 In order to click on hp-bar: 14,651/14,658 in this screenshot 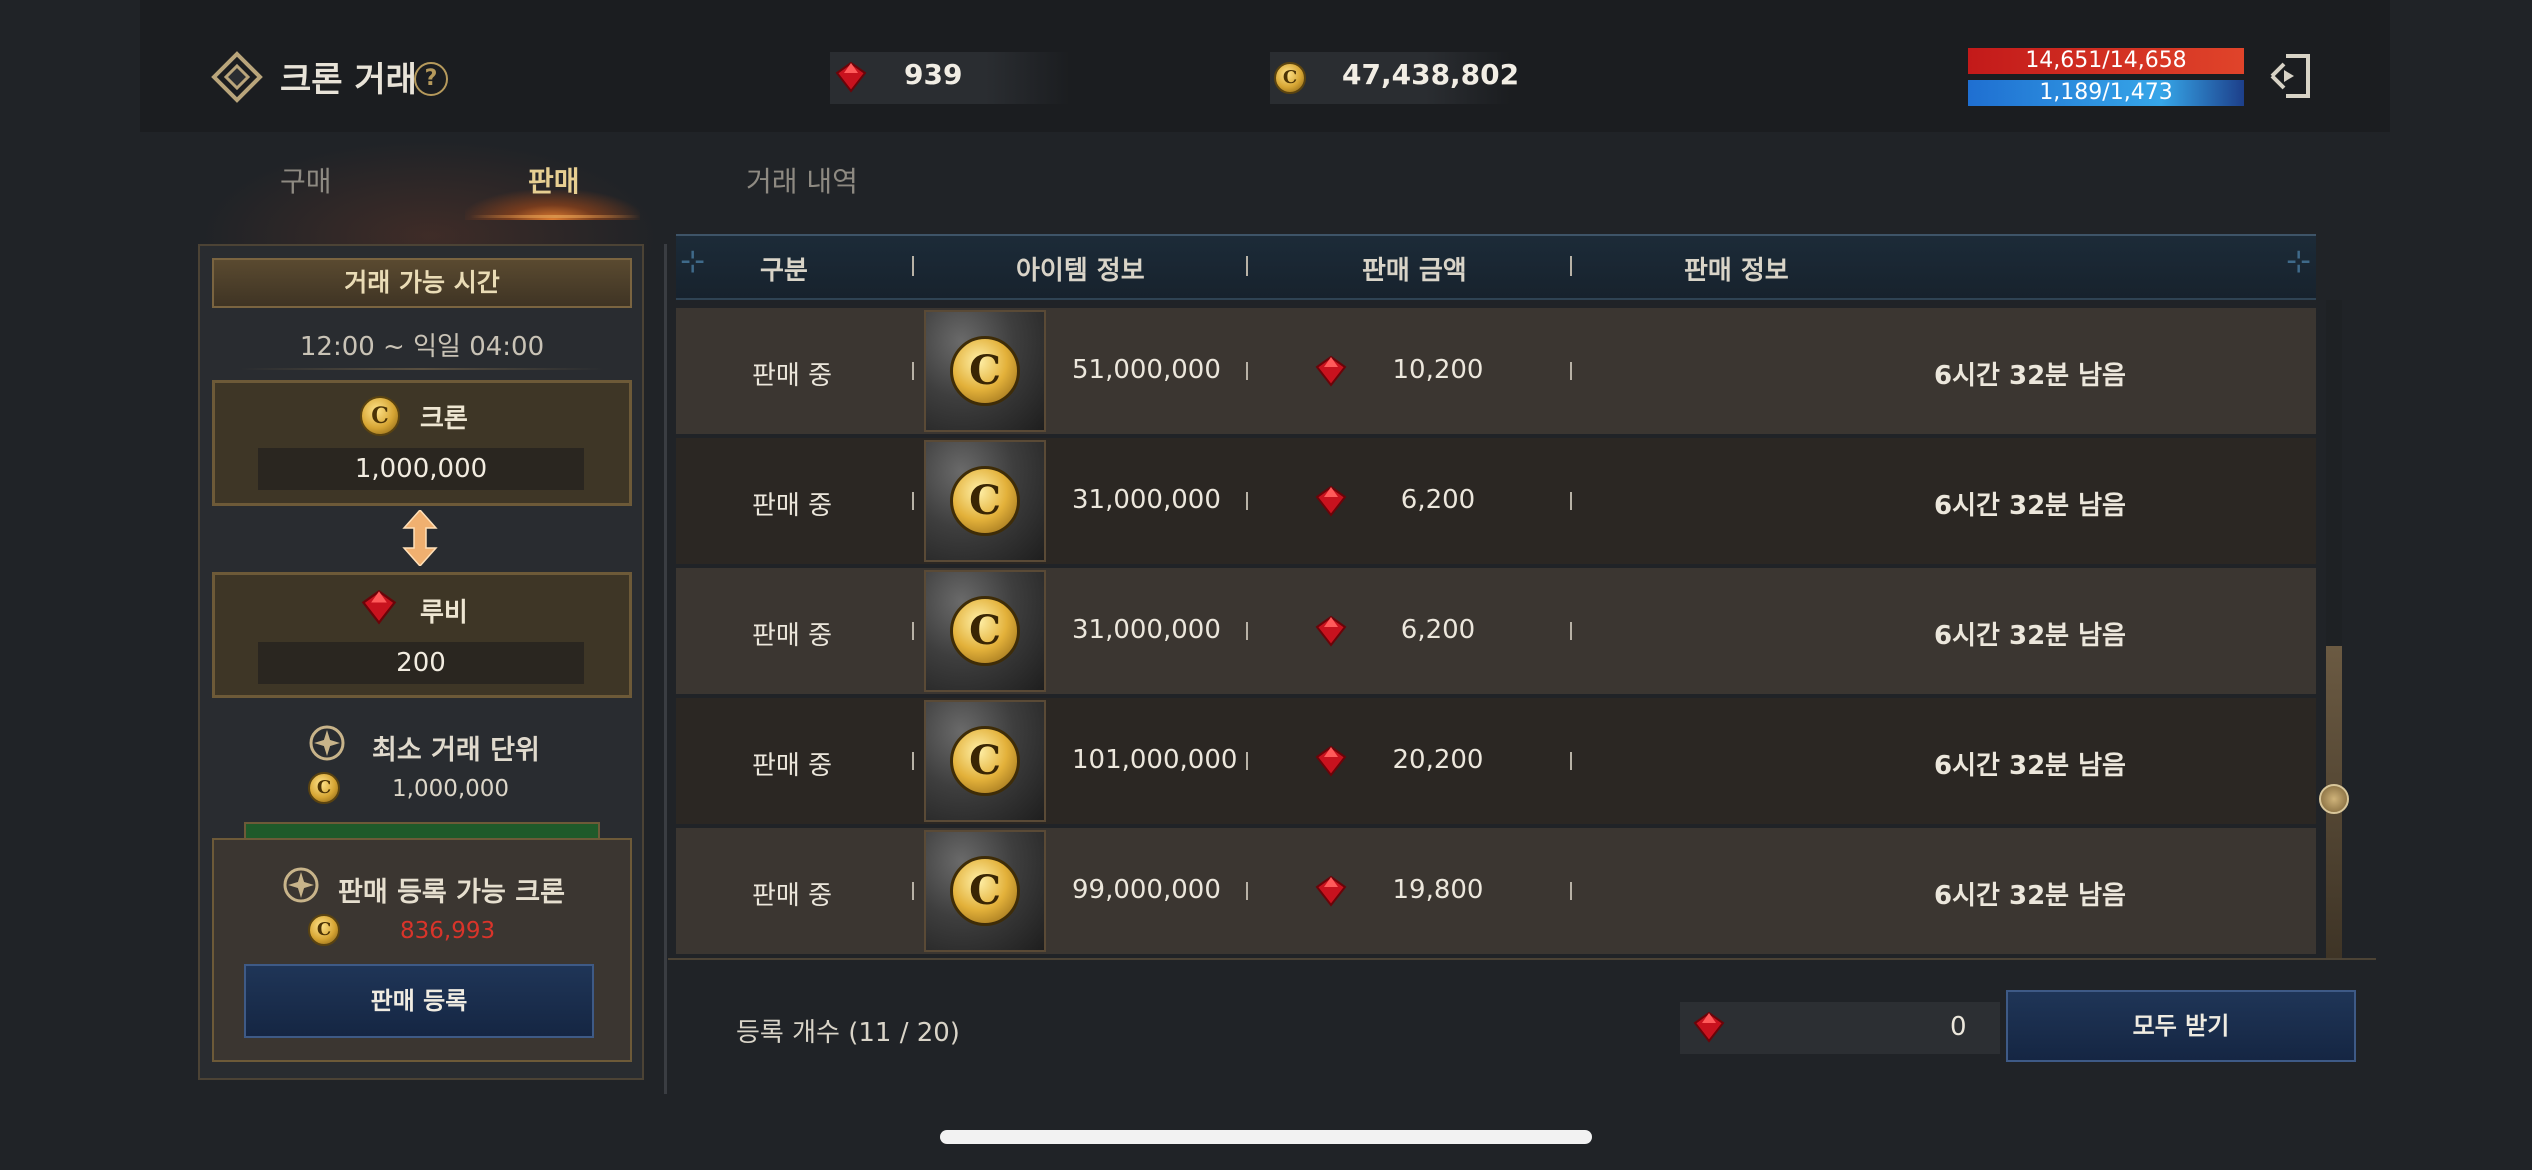, I will do `click(2106, 61)`.